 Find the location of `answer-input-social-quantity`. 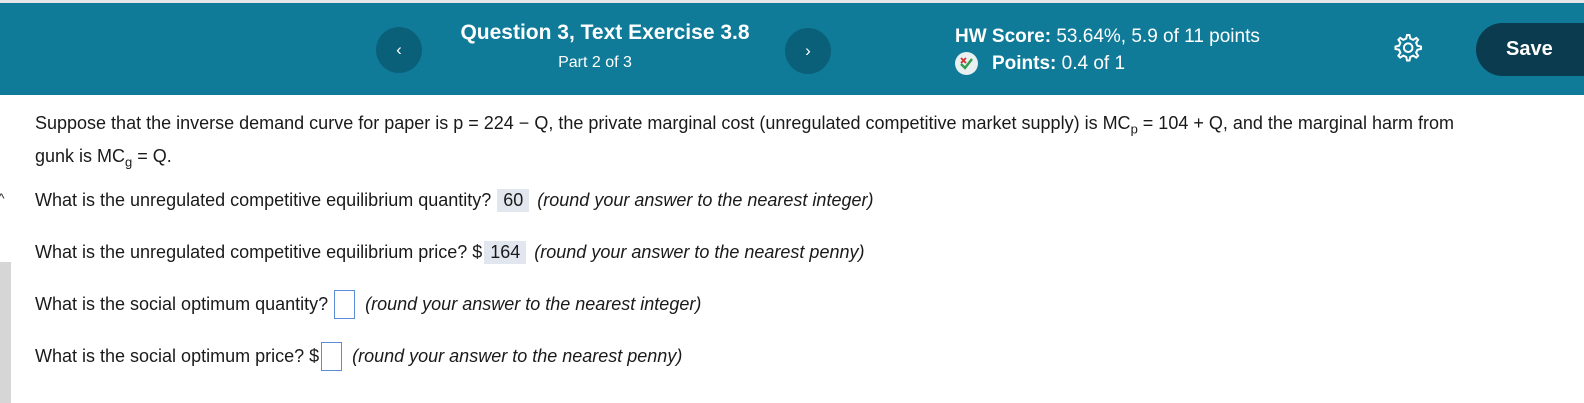

answer-input-social-quantity is located at coordinates (345, 304).